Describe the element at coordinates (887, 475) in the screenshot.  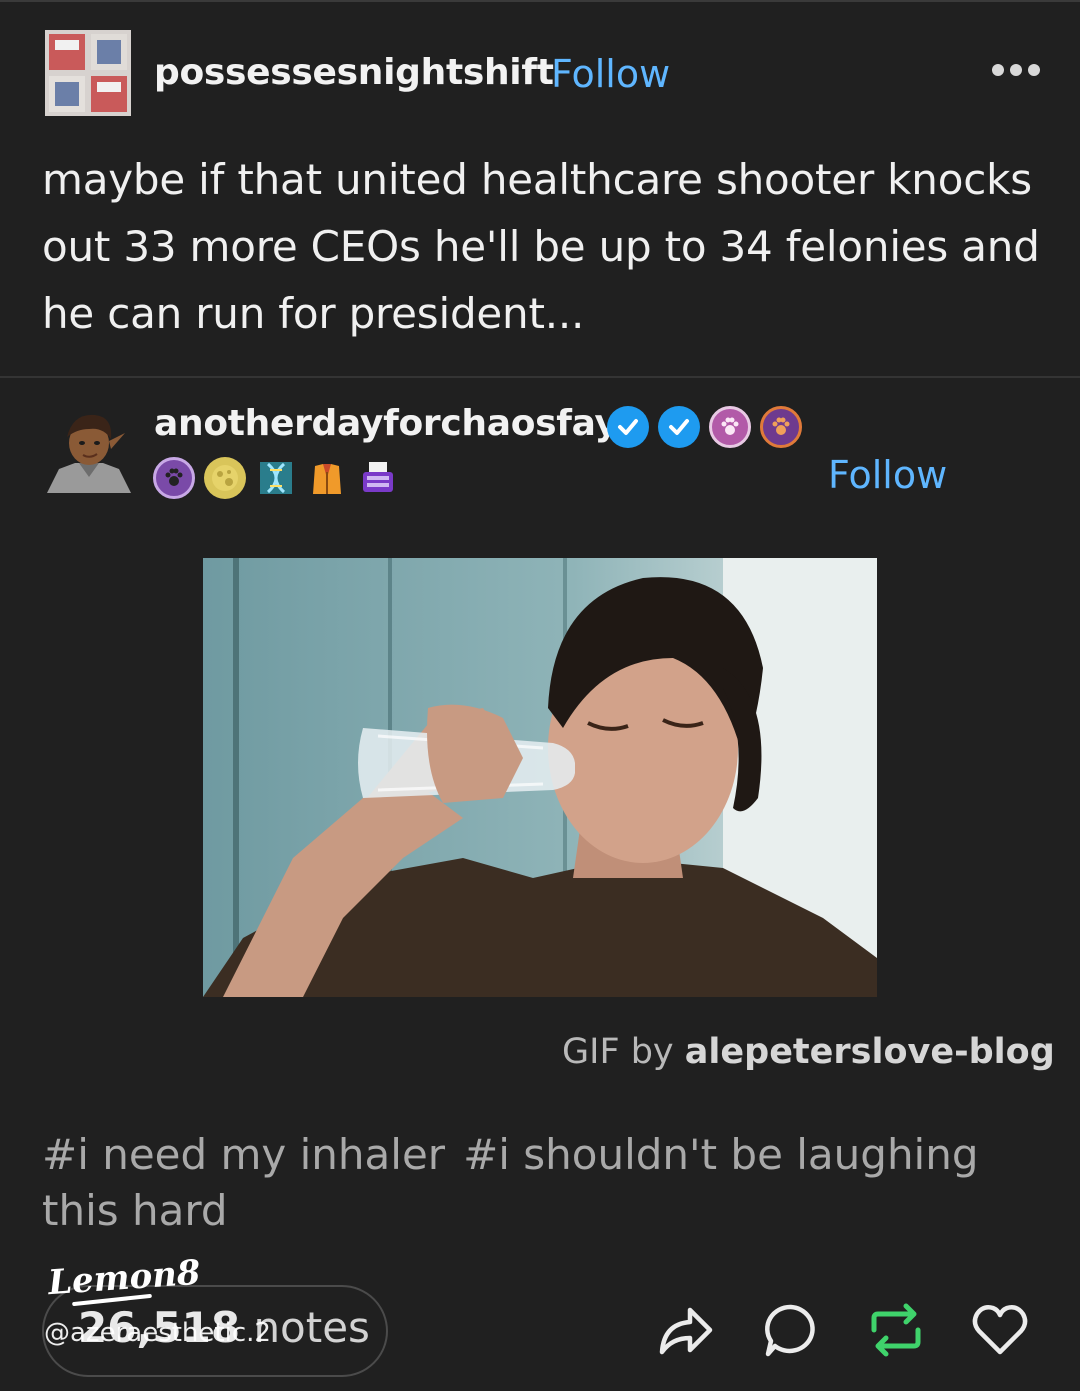
I see `reblogger-follow-button: Follow` at that location.